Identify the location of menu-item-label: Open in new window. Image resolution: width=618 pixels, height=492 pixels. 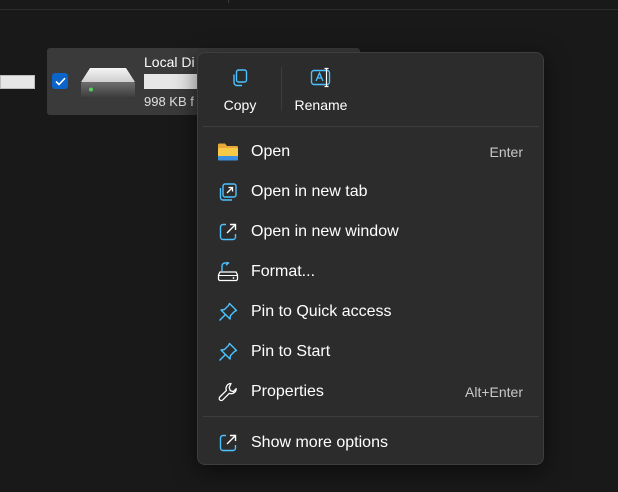
(325, 231).